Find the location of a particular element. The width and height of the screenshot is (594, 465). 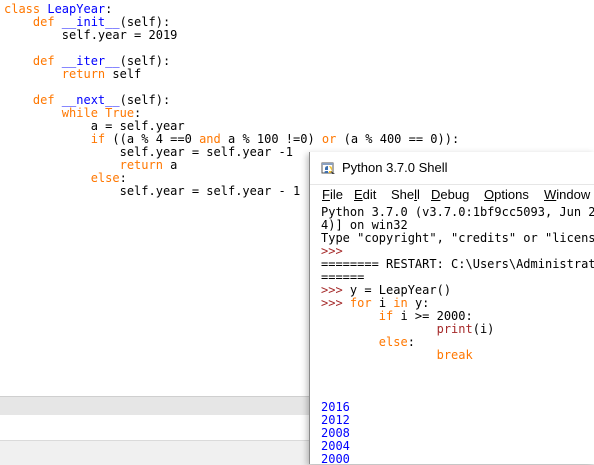

shell-menubar: File Edit Shell Debug Options Window is located at coordinates (452, 195).